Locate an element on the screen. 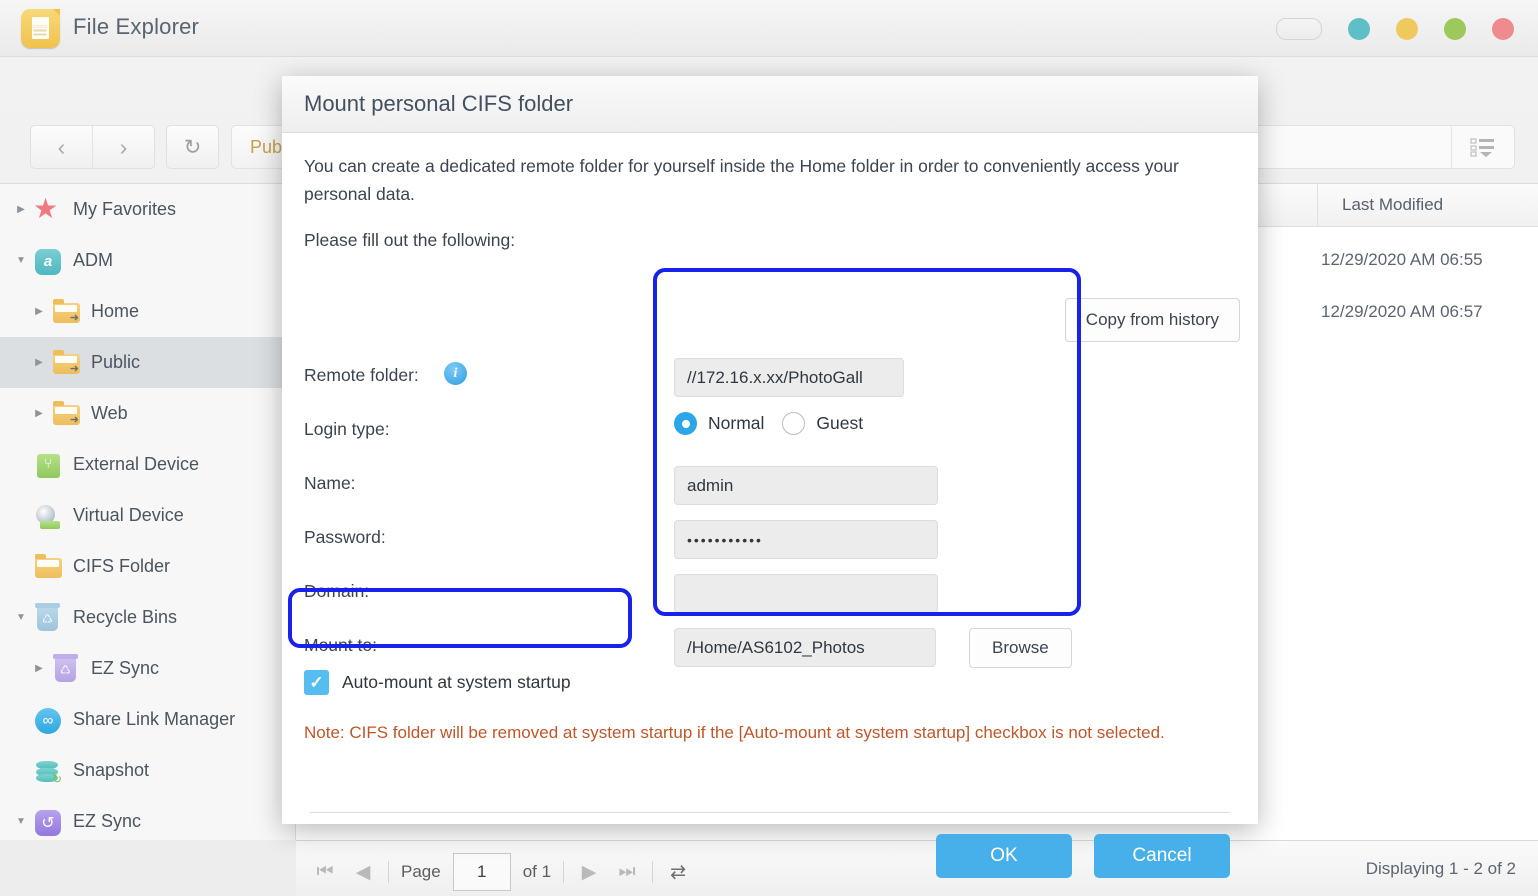 The height and width of the screenshot is (896, 1538). sidebar-item-snapshot: ▶ Snapshot is located at coordinates (147, 770).